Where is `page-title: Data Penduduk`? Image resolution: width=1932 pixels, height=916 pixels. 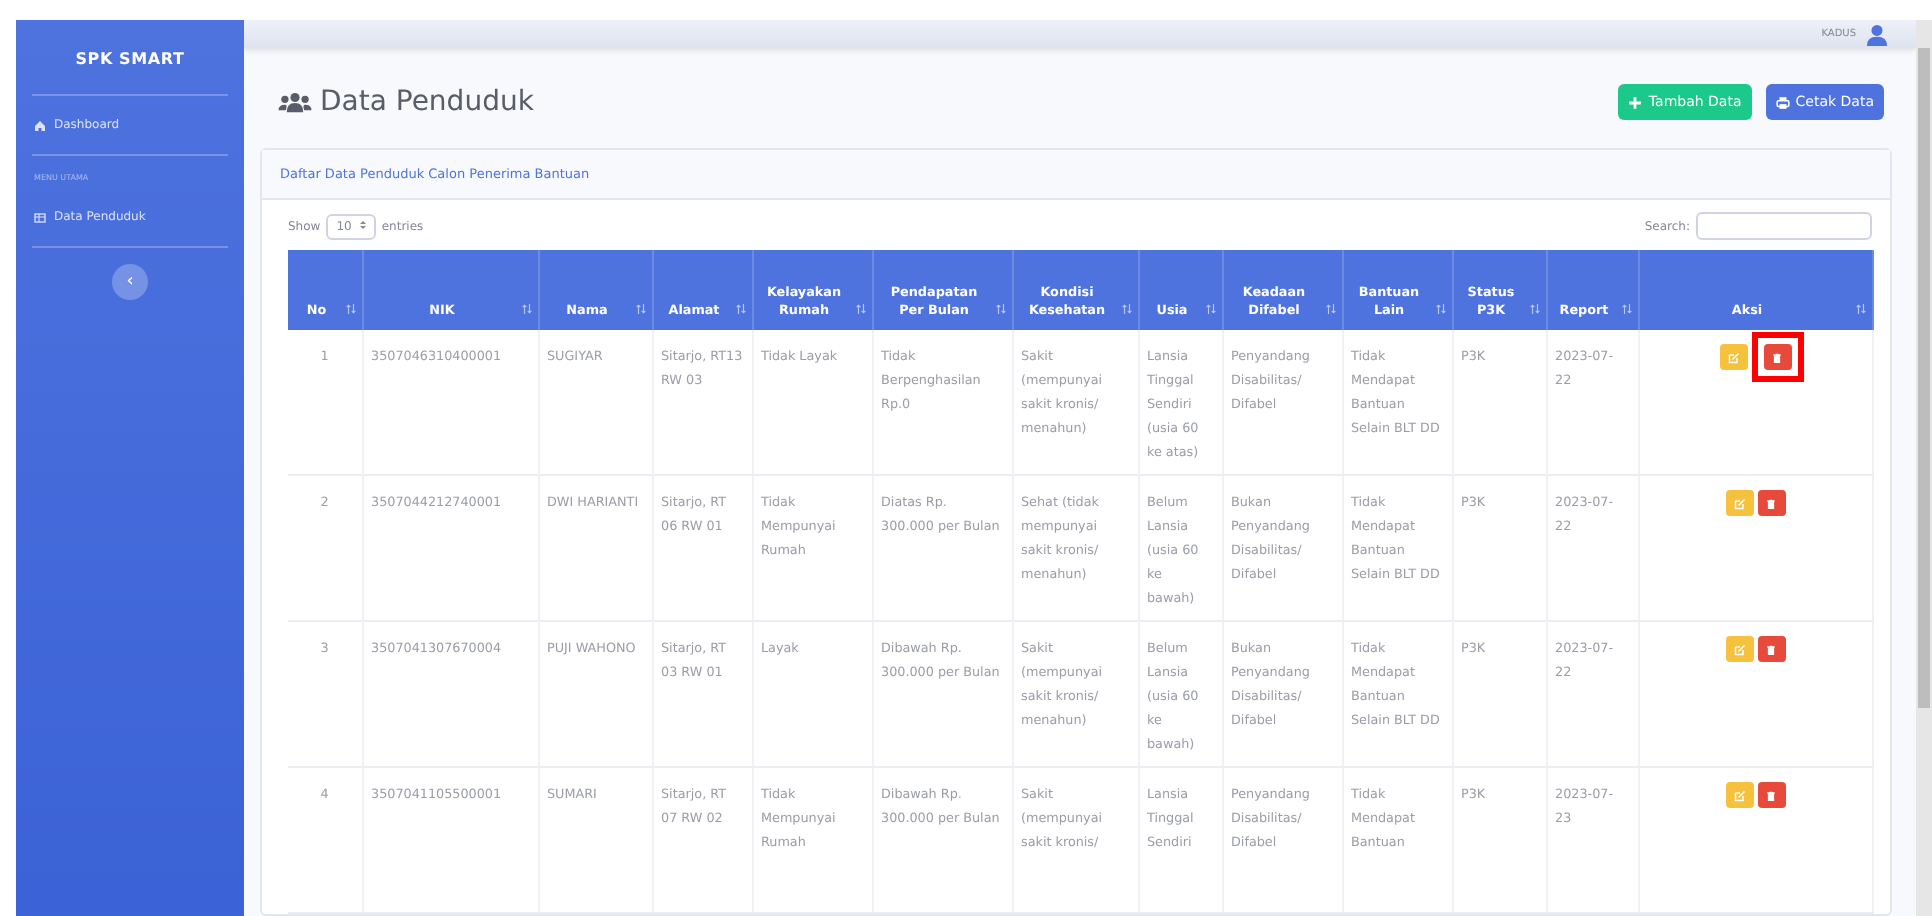
page-title: Data Penduduk is located at coordinates (427, 102).